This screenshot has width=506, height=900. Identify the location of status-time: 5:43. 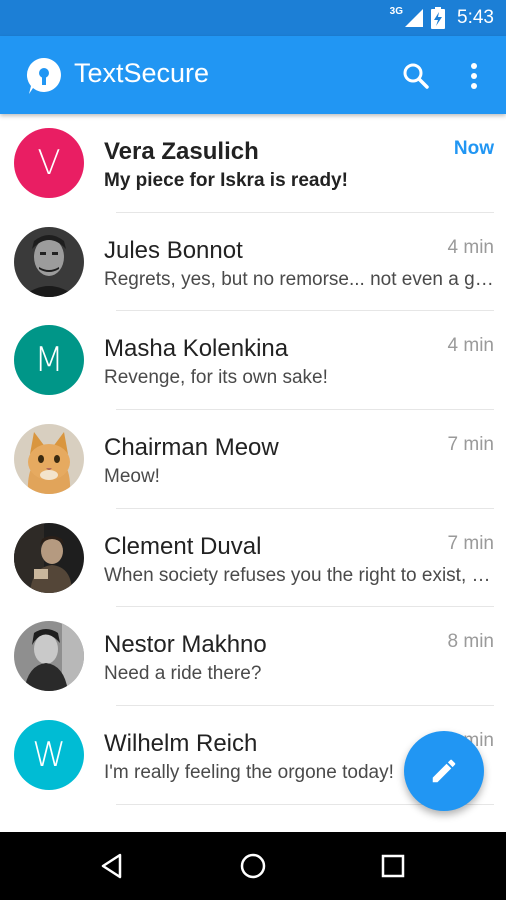
(475, 17).